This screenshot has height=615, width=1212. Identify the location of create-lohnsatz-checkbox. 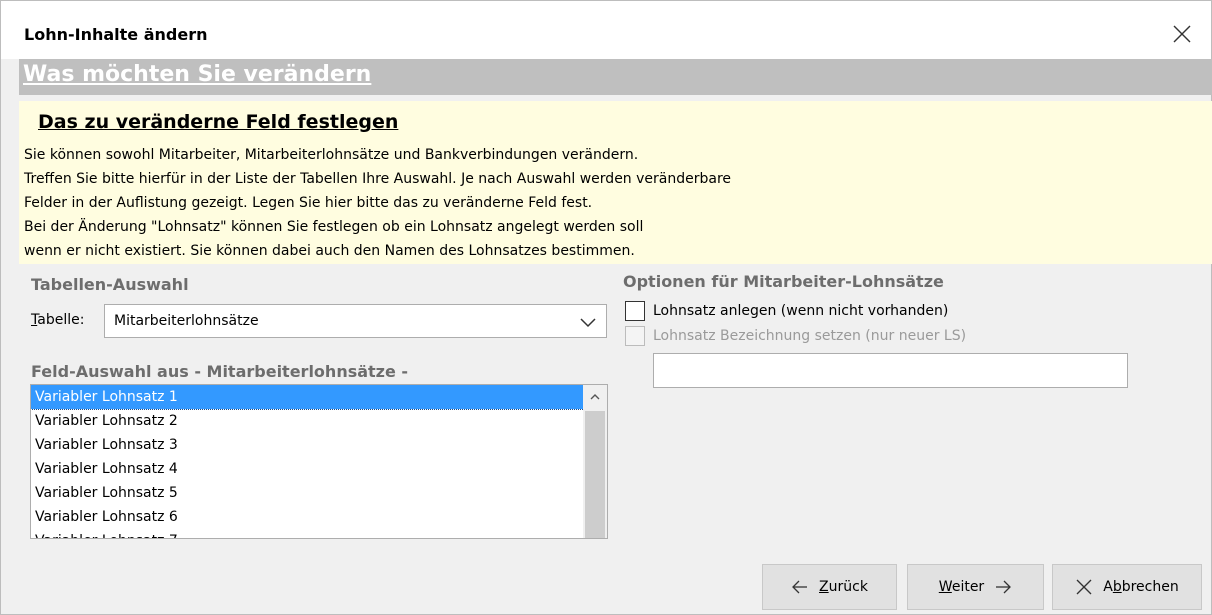
(635, 311).